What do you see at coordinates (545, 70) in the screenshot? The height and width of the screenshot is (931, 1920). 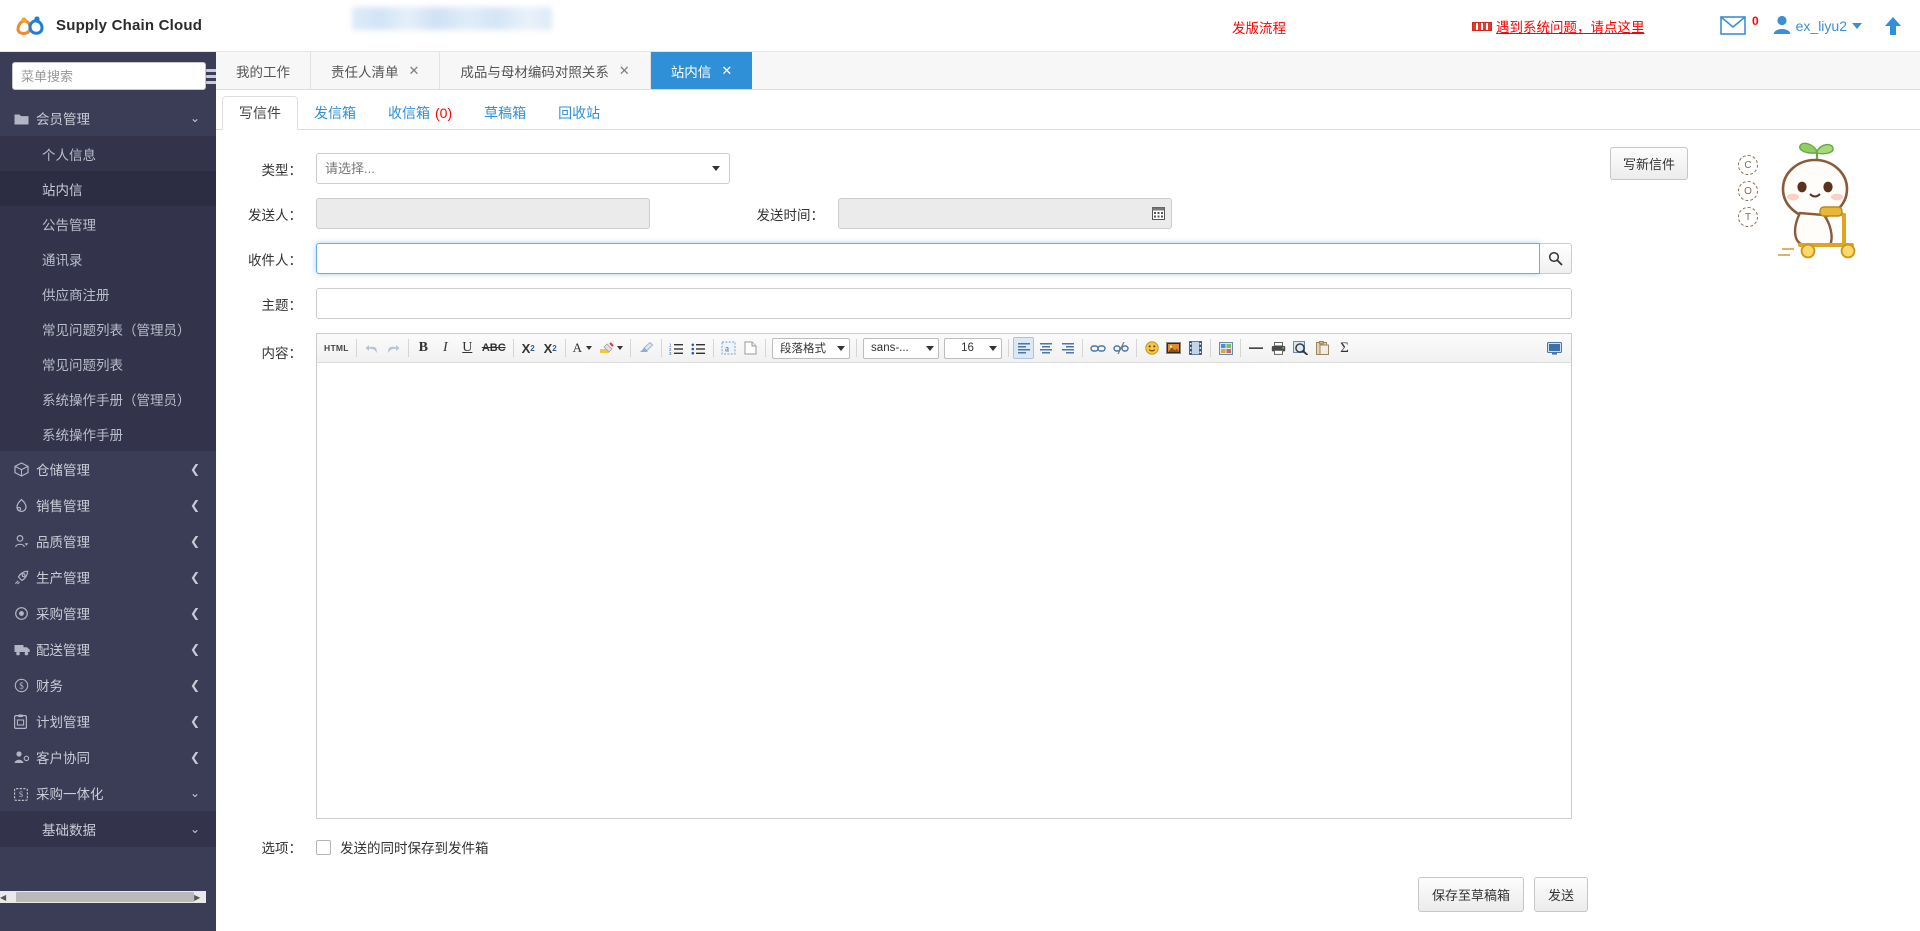 I see `tab-成品与母材编码对照关系: 成品与母材编码对照关系 ✕` at bounding box center [545, 70].